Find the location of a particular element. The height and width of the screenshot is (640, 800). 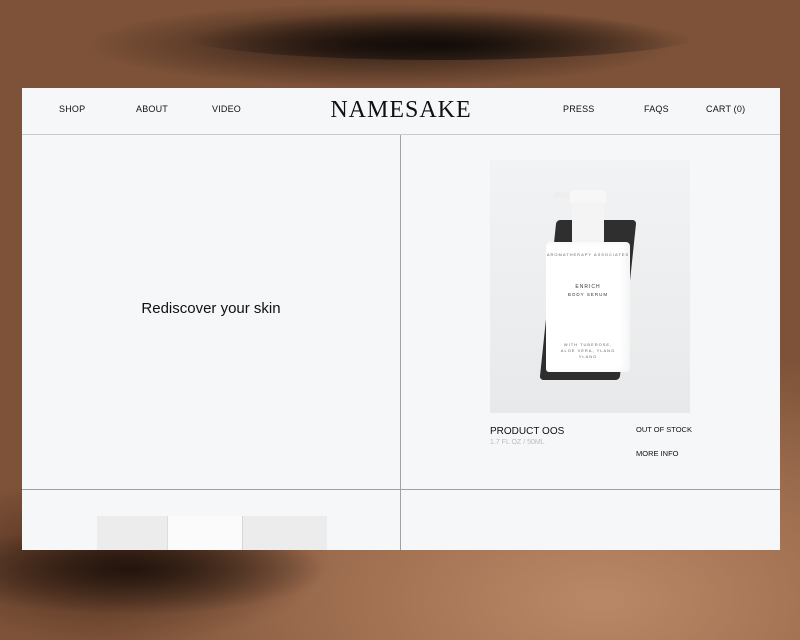

product-size: 1.7 FL OZ / 50ML is located at coordinates (517, 442).